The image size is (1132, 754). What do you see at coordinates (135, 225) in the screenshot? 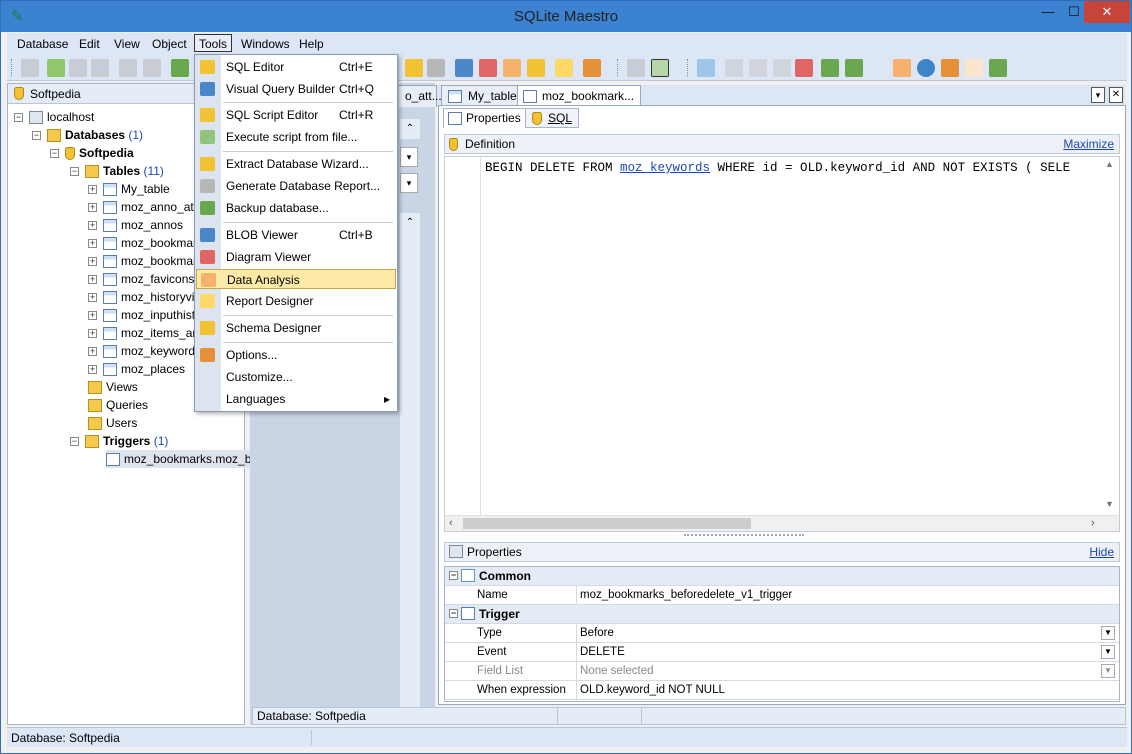
I see `tree-table-item: + moz_annos` at bounding box center [135, 225].